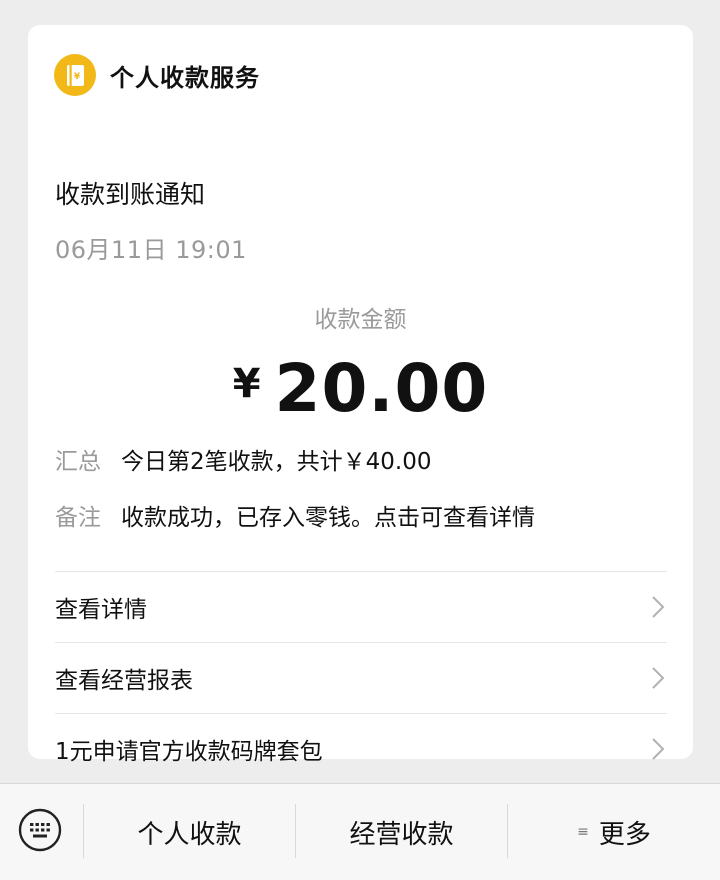 This screenshot has width=720, height=880. Describe the element at coordinates (583, 832) in the screenshot. I see `menu-lines-icon: ≡` at that location.